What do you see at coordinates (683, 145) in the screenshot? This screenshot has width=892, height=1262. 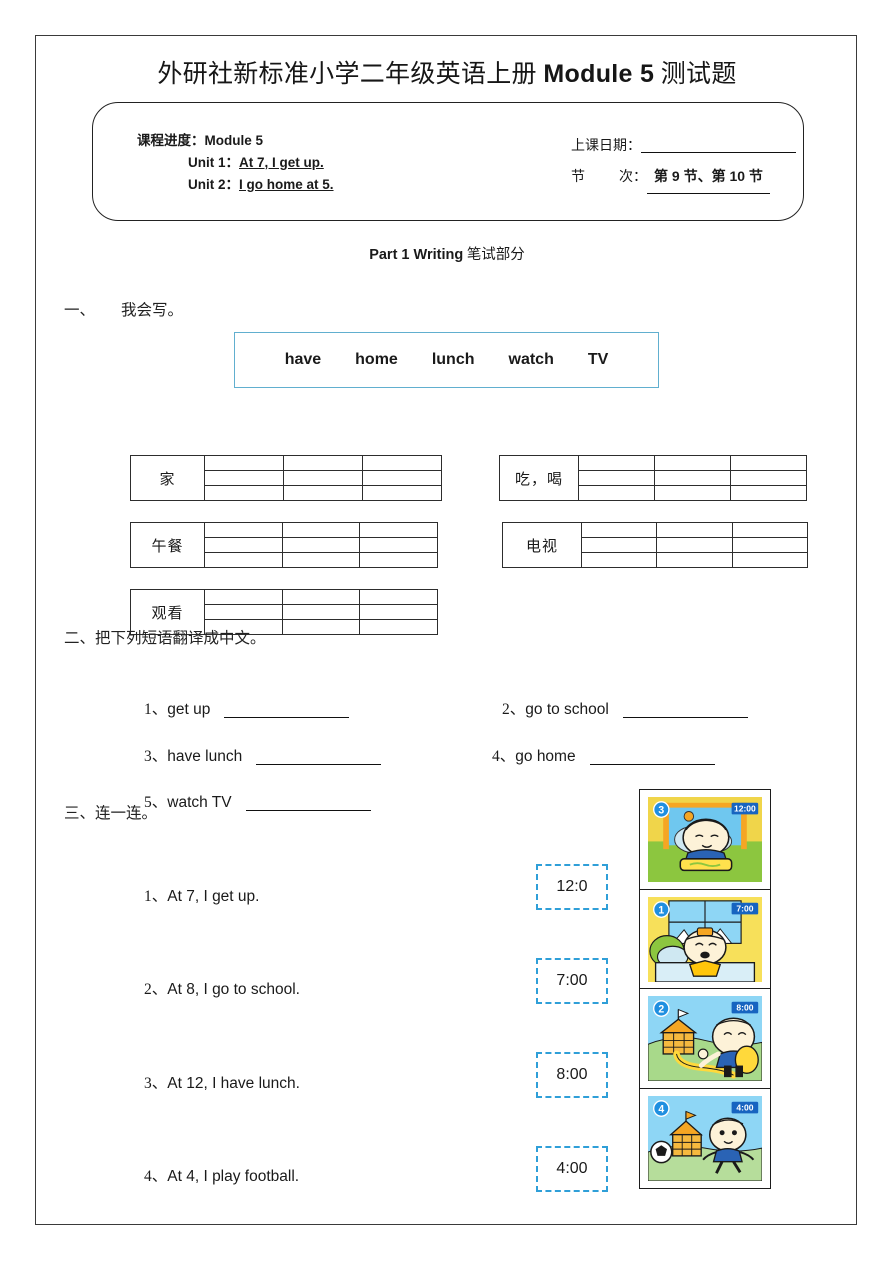 I see `date-row: 上课日期：` at bounding box center [683, 145].